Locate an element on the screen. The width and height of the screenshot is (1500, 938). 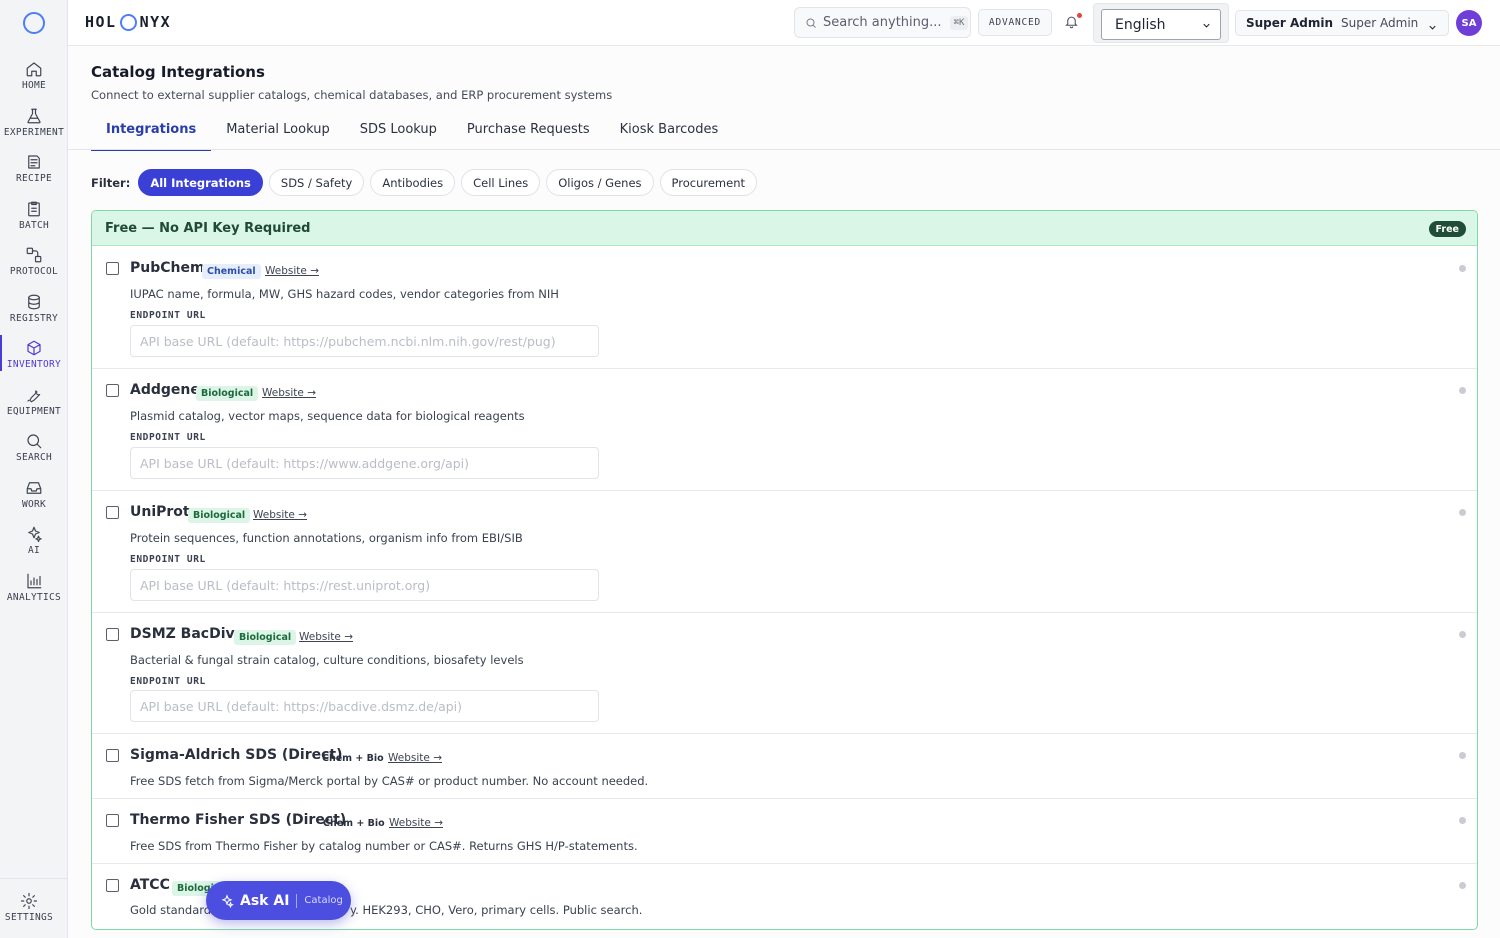
recipe-icon is located at coordinates (34, 162).